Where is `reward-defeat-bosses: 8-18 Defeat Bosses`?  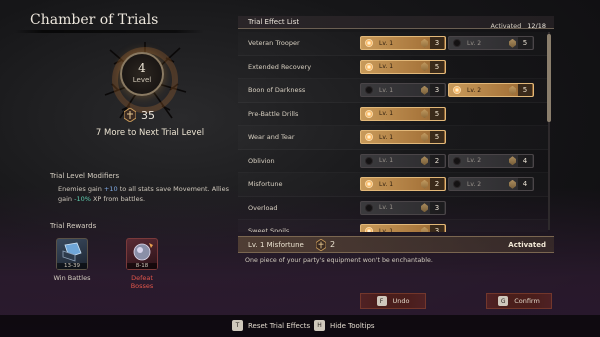
reward-defeat-bosses: 8-18 Defeat Bosses is located at coordinates (142, 264).